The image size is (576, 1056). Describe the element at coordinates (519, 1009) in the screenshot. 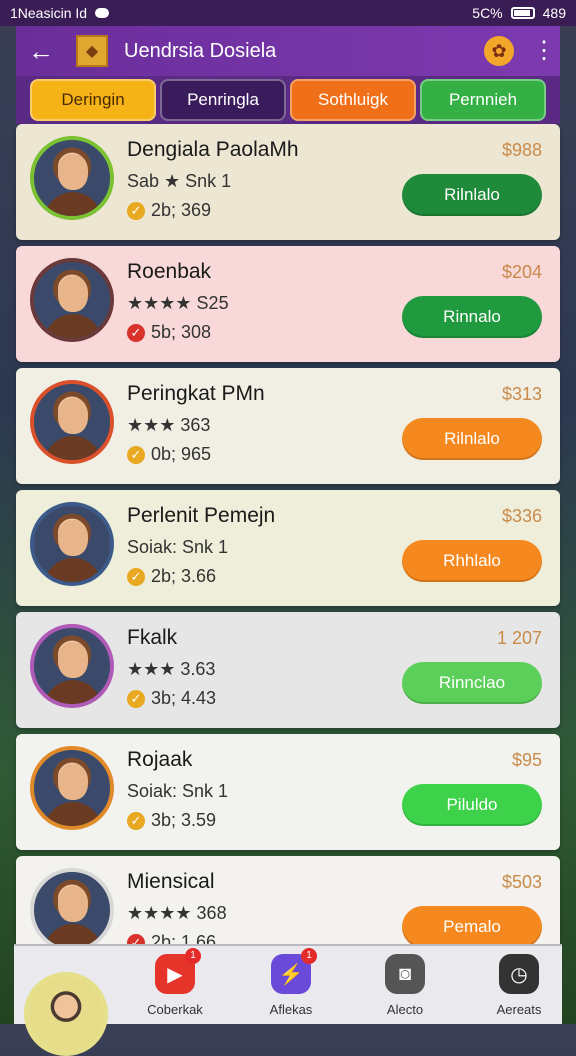

I see `nav-label: Aereats` at that location.